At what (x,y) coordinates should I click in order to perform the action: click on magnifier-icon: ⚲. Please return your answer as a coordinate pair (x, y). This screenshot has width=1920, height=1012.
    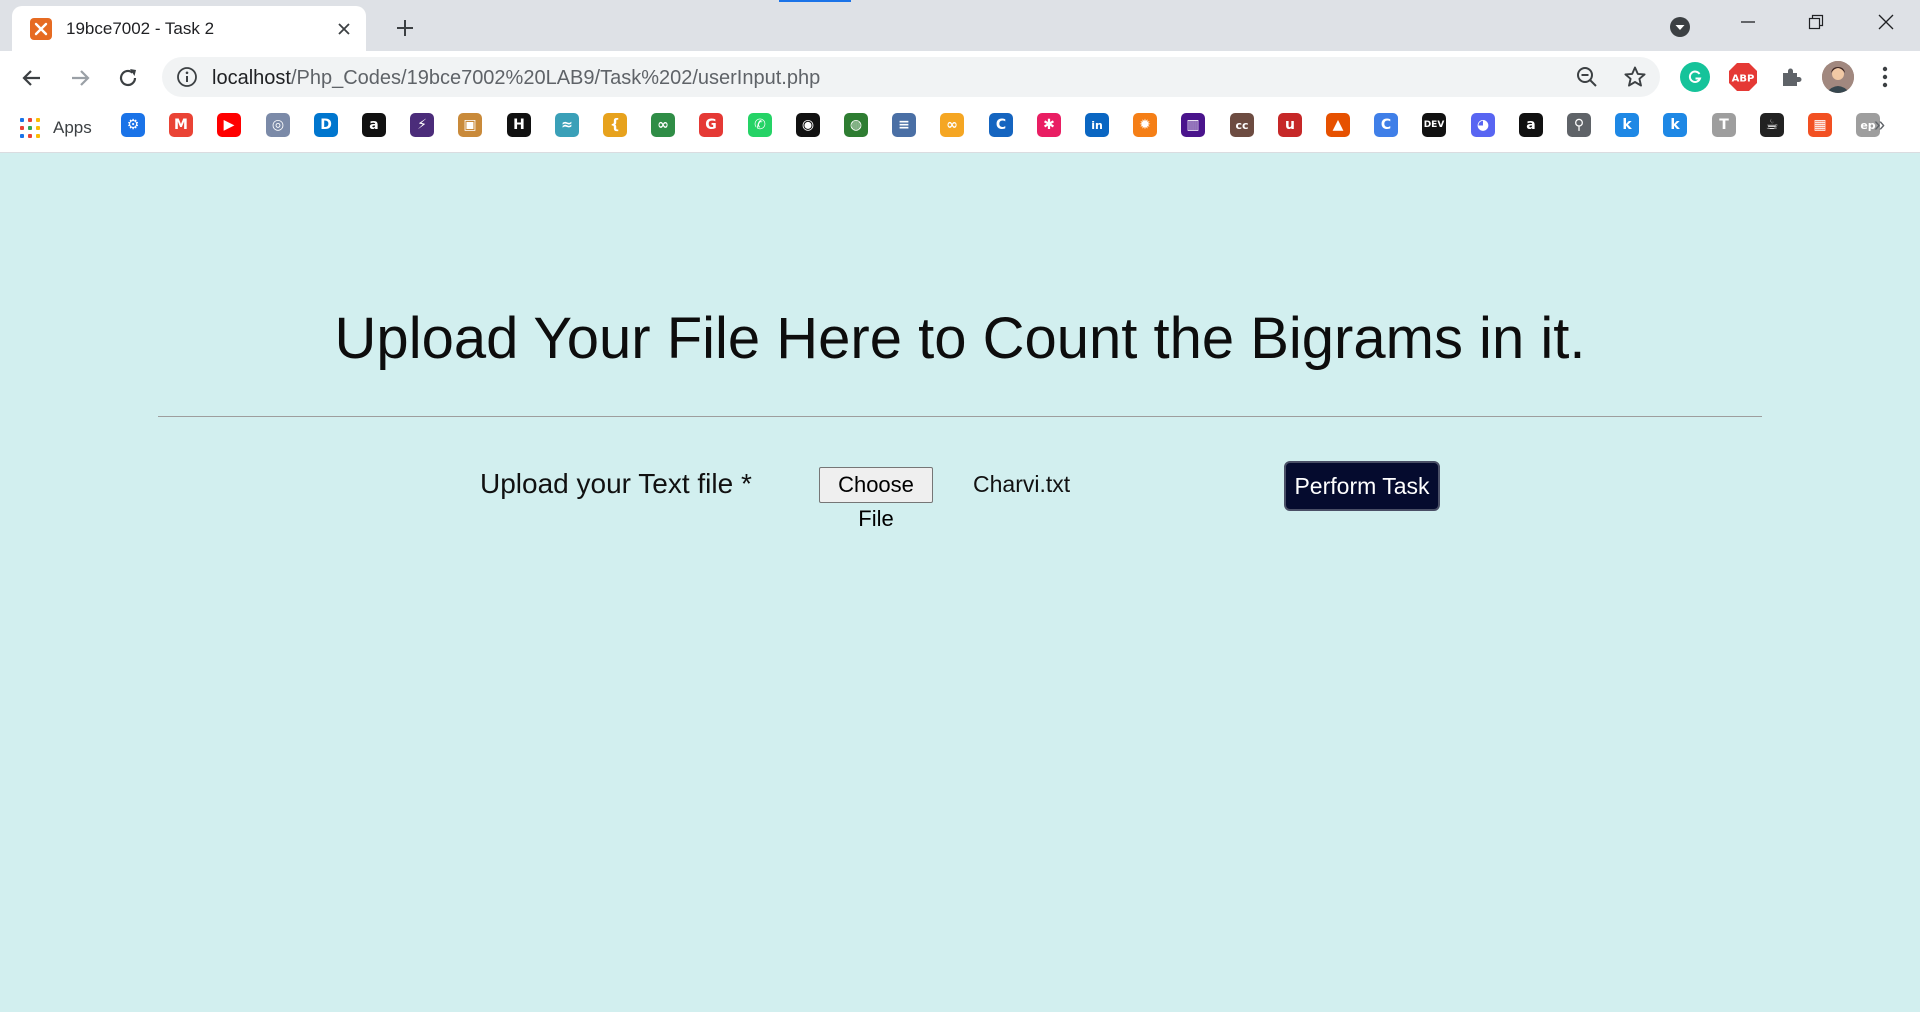
    Looking at the image, I should click on (1579, 125).